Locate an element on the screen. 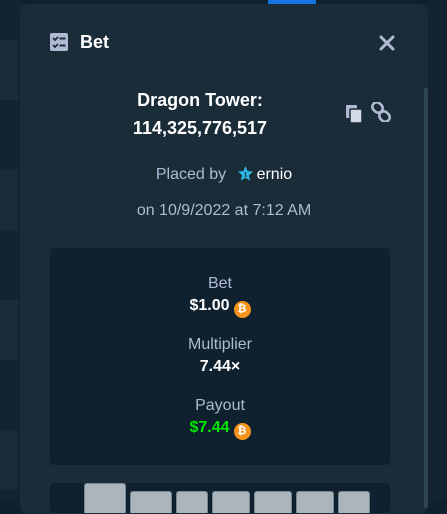  close-icon is located at coordinates (387, 43).